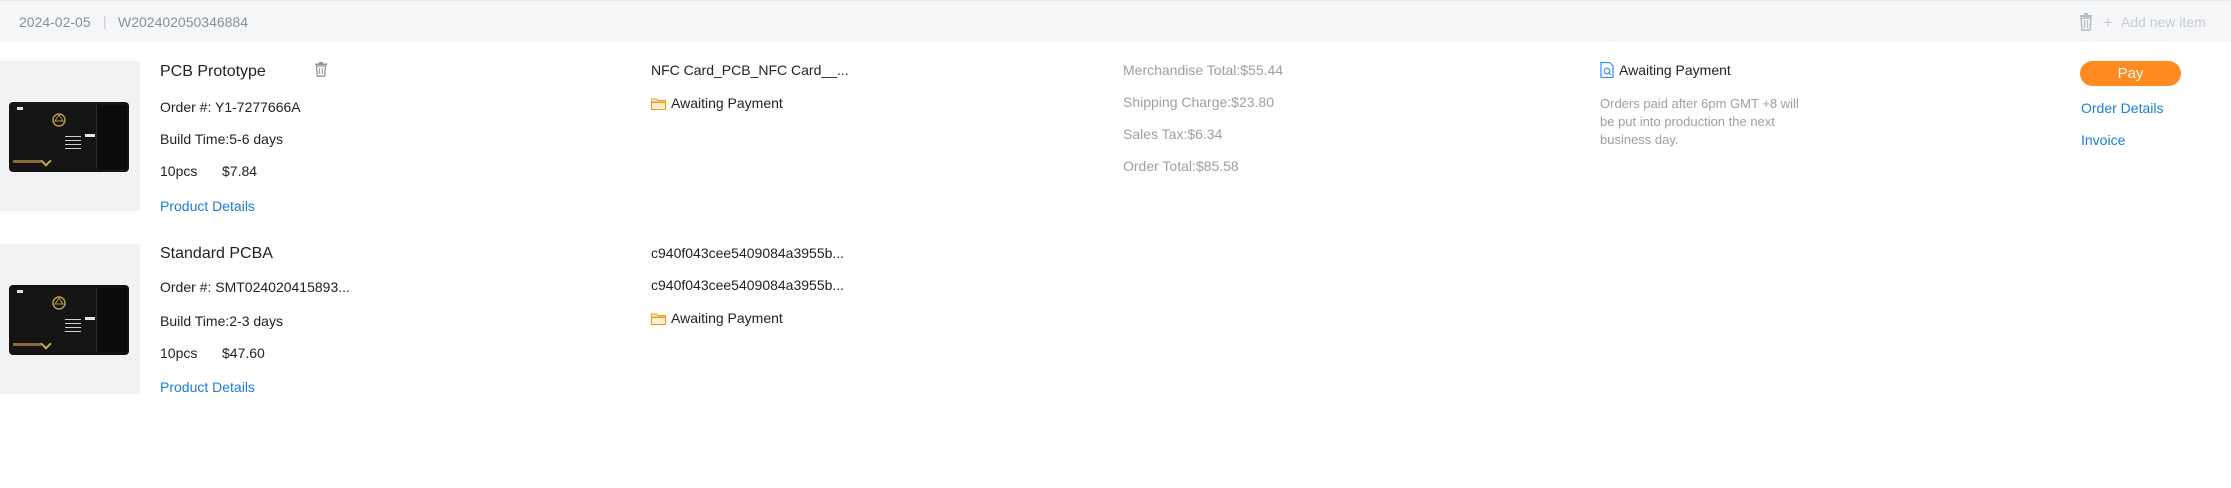 The image size is (2231, 488). I want to click on build-time-line: Build Time:2-3 days, so click(221, 321).